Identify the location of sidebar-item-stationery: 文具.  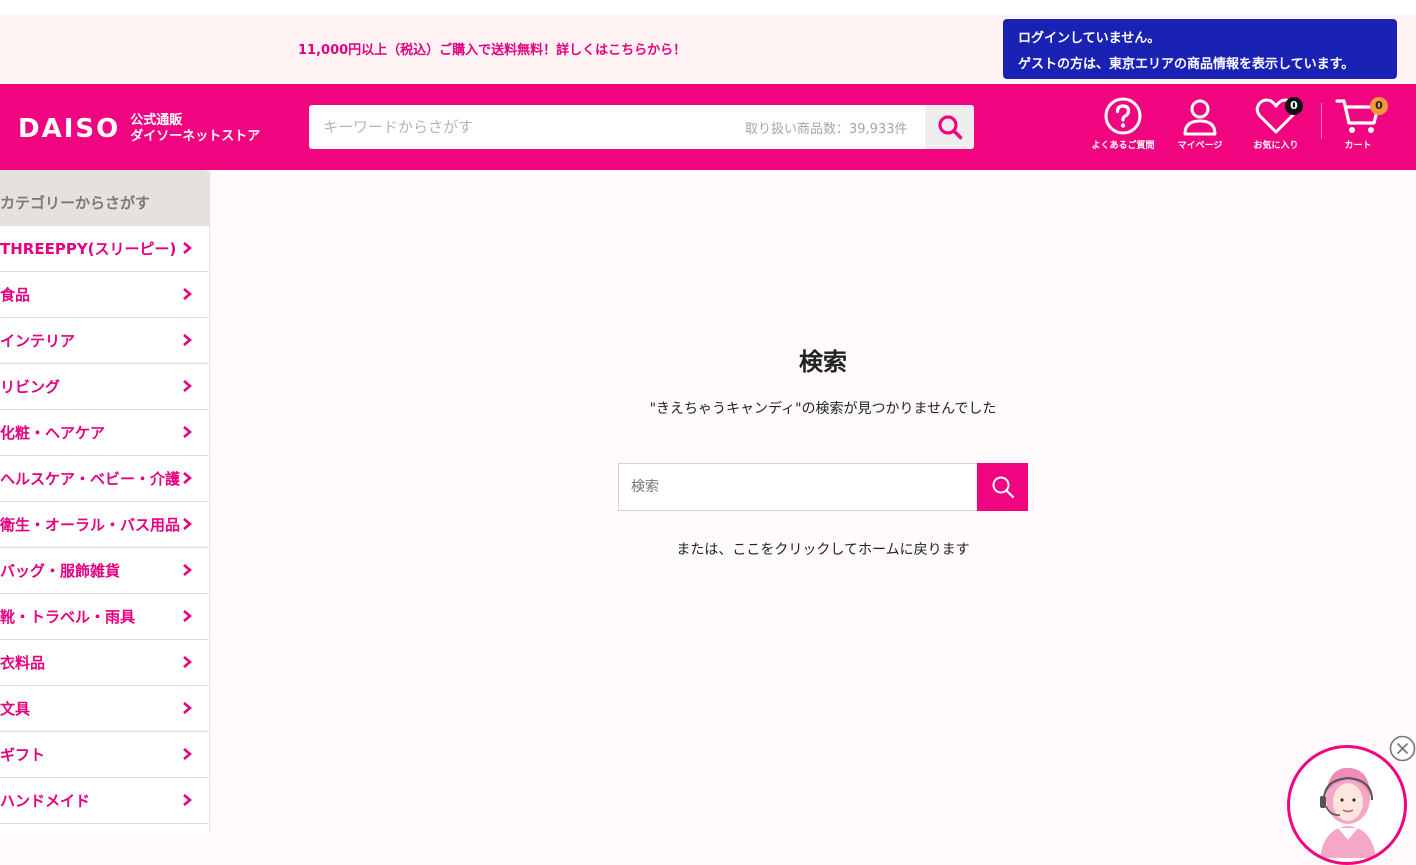
(104, 709).